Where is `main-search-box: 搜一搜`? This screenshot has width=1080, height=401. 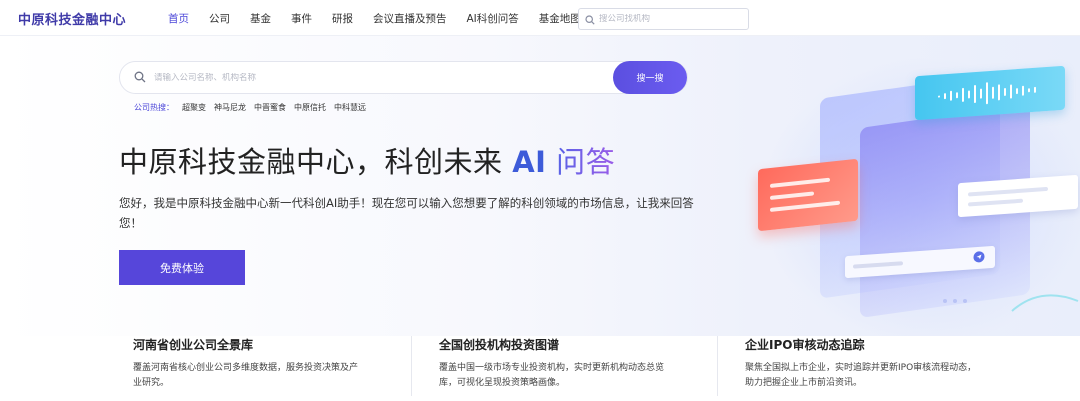 main-search-box: 搜一搜 is located at coordinates (403, 77).